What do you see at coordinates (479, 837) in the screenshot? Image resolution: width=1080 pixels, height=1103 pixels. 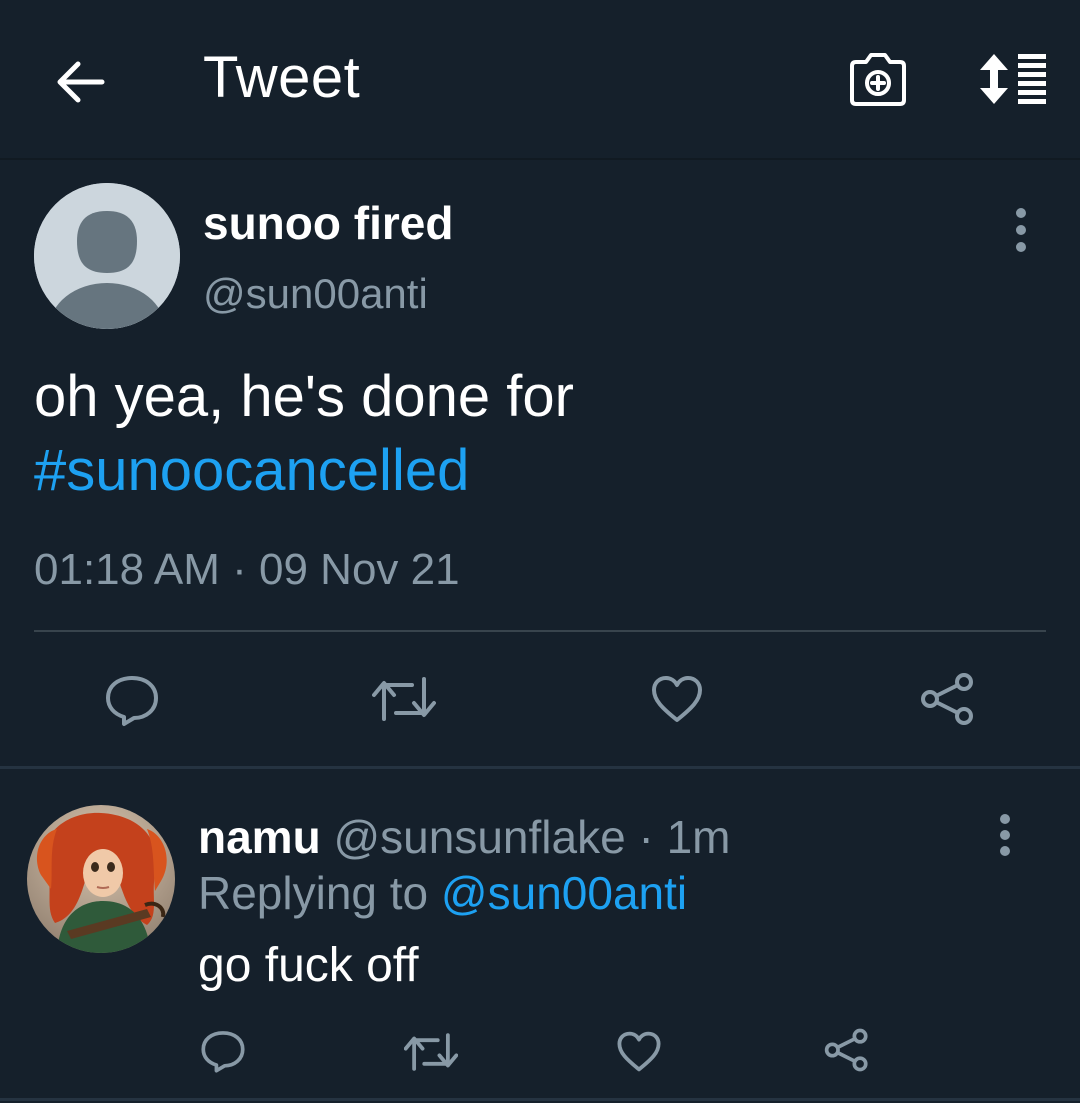 I see `reply-author-handle: @sunsunflake` at bounding box center [479, 837].